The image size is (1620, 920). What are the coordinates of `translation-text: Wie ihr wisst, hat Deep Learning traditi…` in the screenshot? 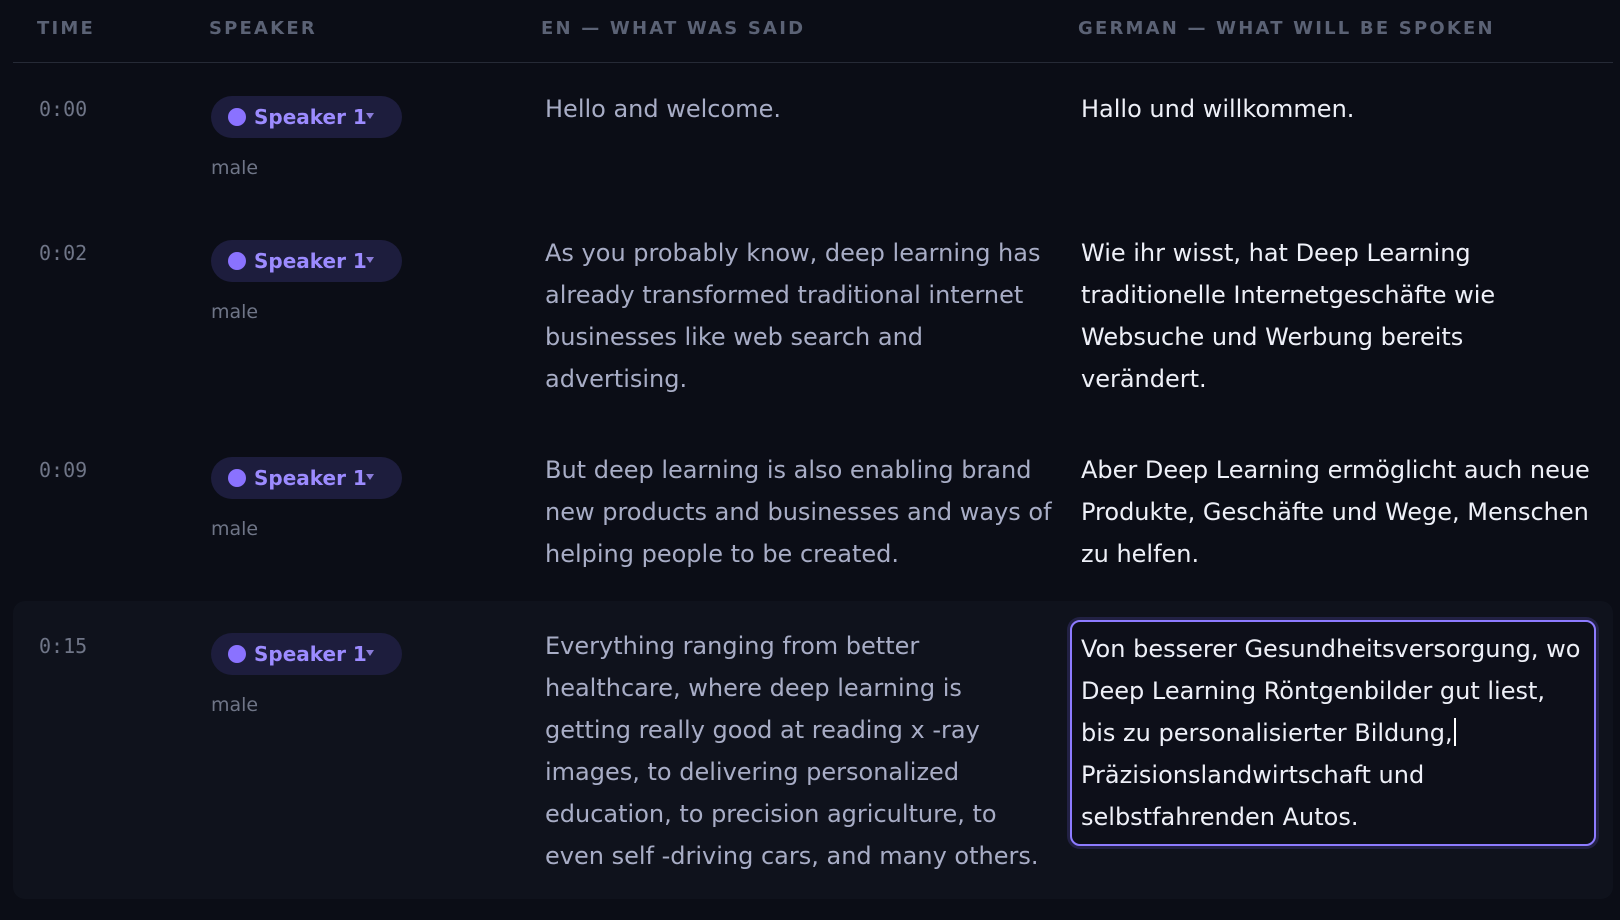 It's located at (1336, 316).